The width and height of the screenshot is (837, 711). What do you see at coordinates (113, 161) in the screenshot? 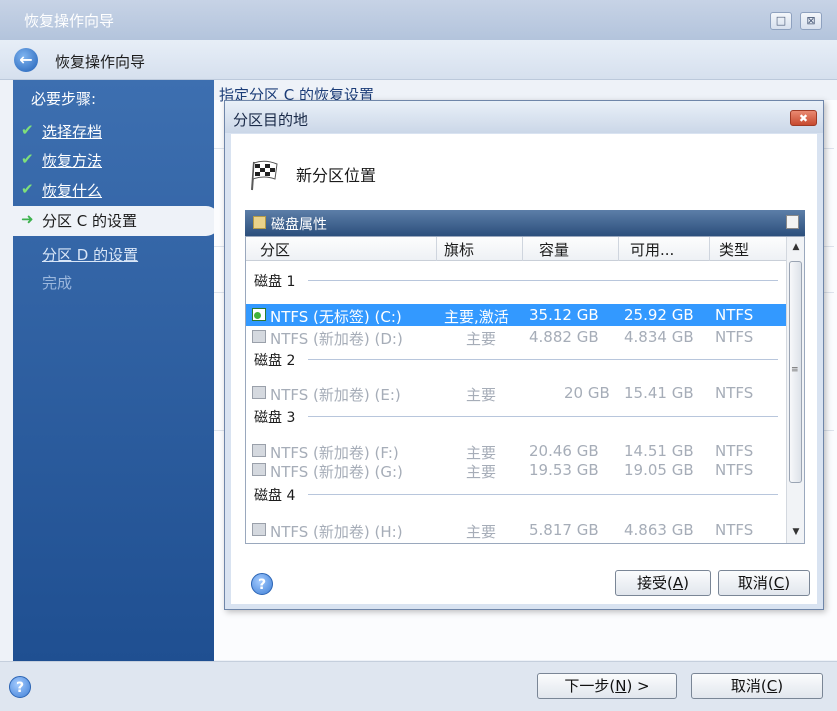
I see `step-recovery-method: ✔ 恢复方法` at bounding box center [113, 161].